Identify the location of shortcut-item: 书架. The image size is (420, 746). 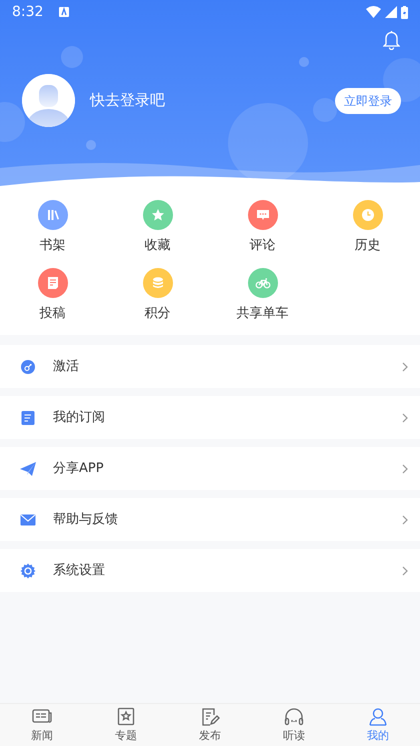
(52, 228).